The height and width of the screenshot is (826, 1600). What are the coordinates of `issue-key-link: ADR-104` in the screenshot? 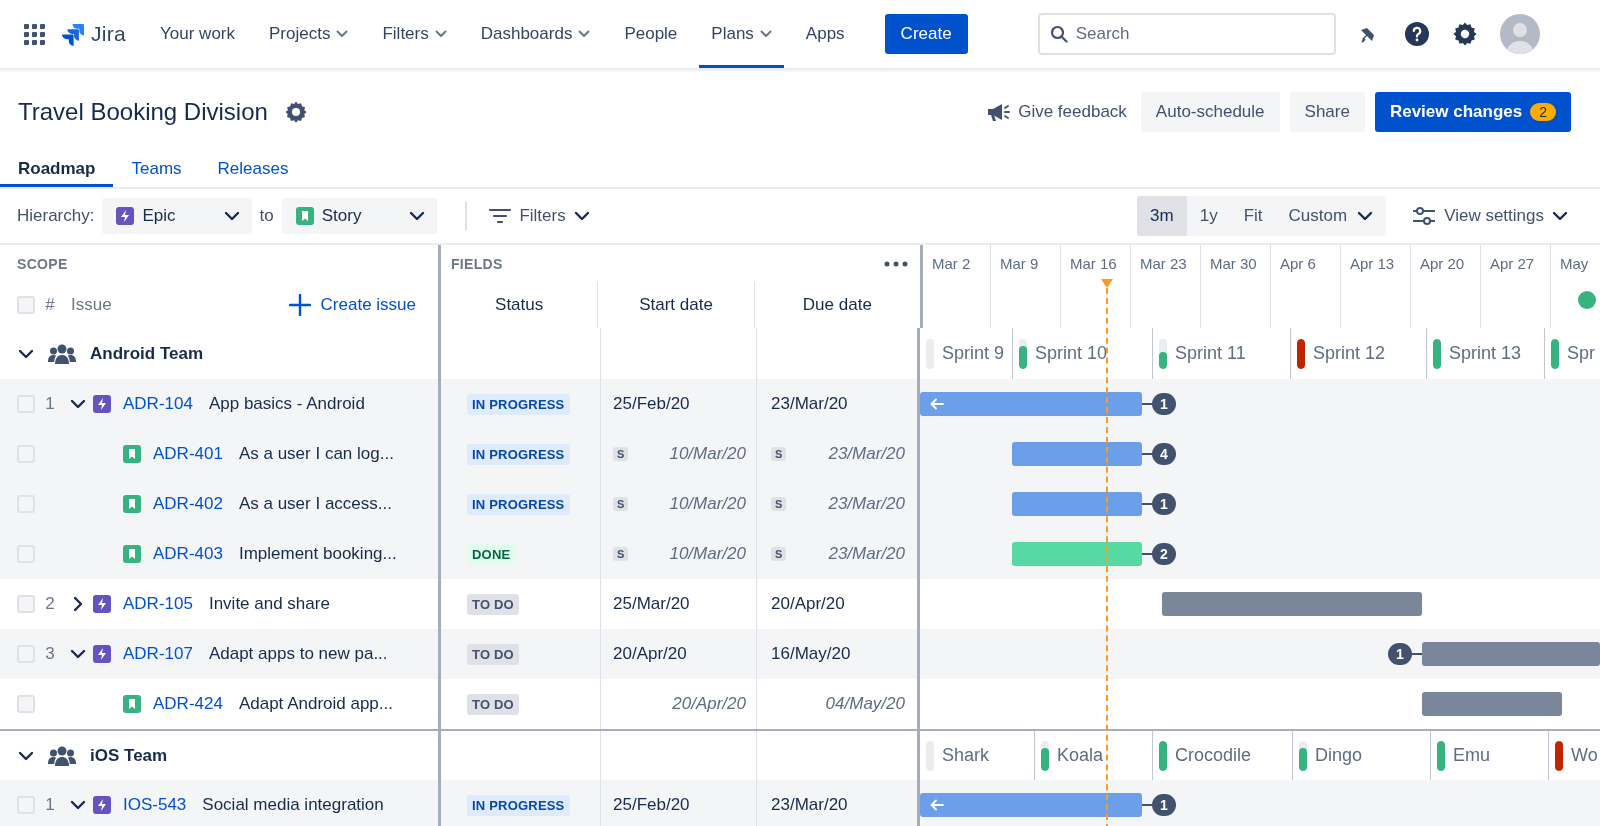 It's located at (158, 404).